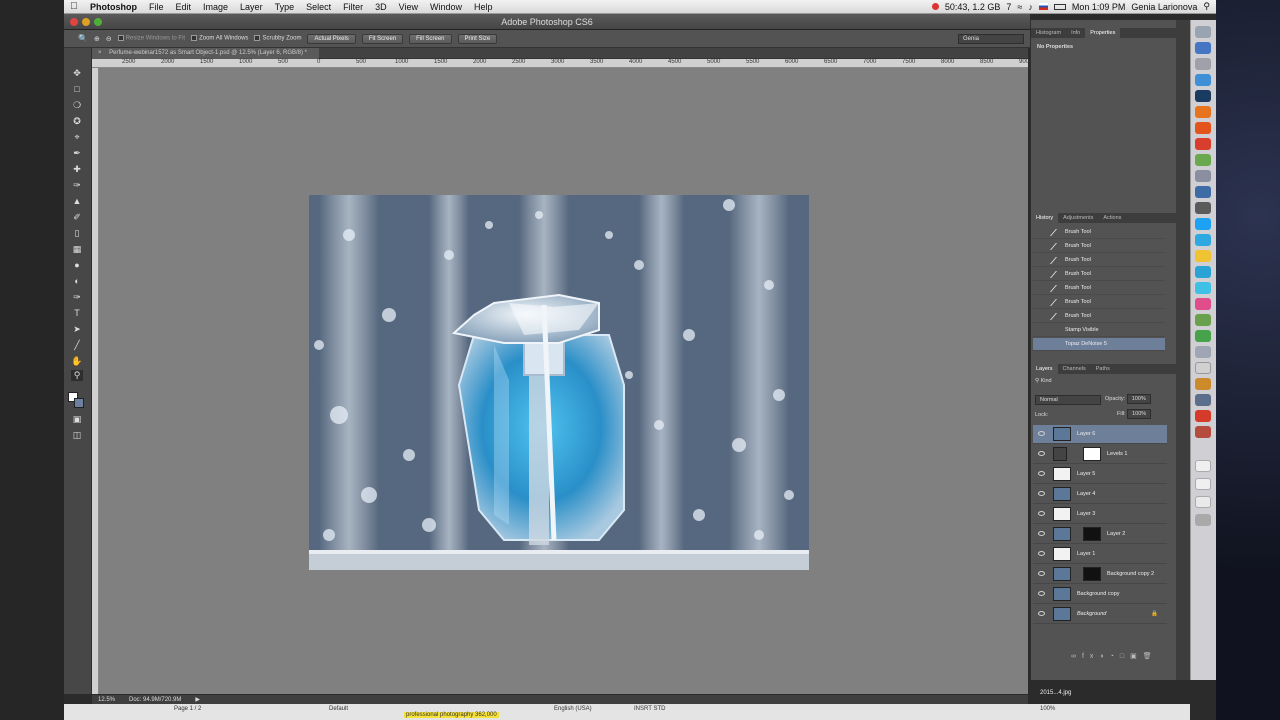 This screenshot has height=720, width=1280. I want to click on photoshop-icon, so click(1203, 96).